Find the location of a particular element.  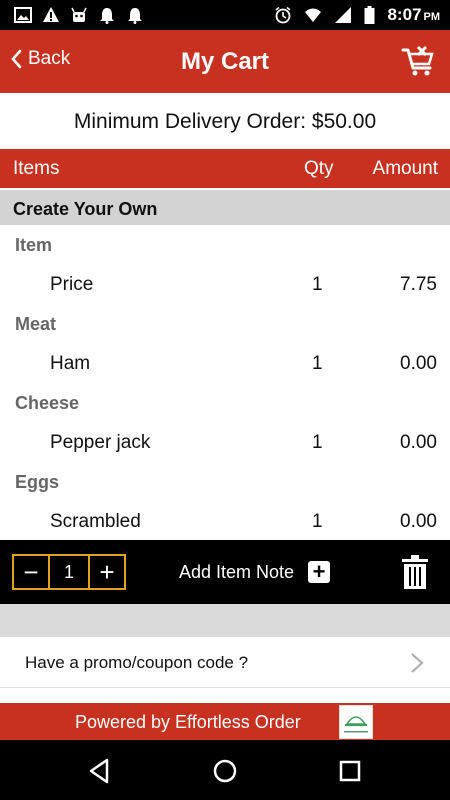

nav-back-icon is located at coordinates (100, 771).